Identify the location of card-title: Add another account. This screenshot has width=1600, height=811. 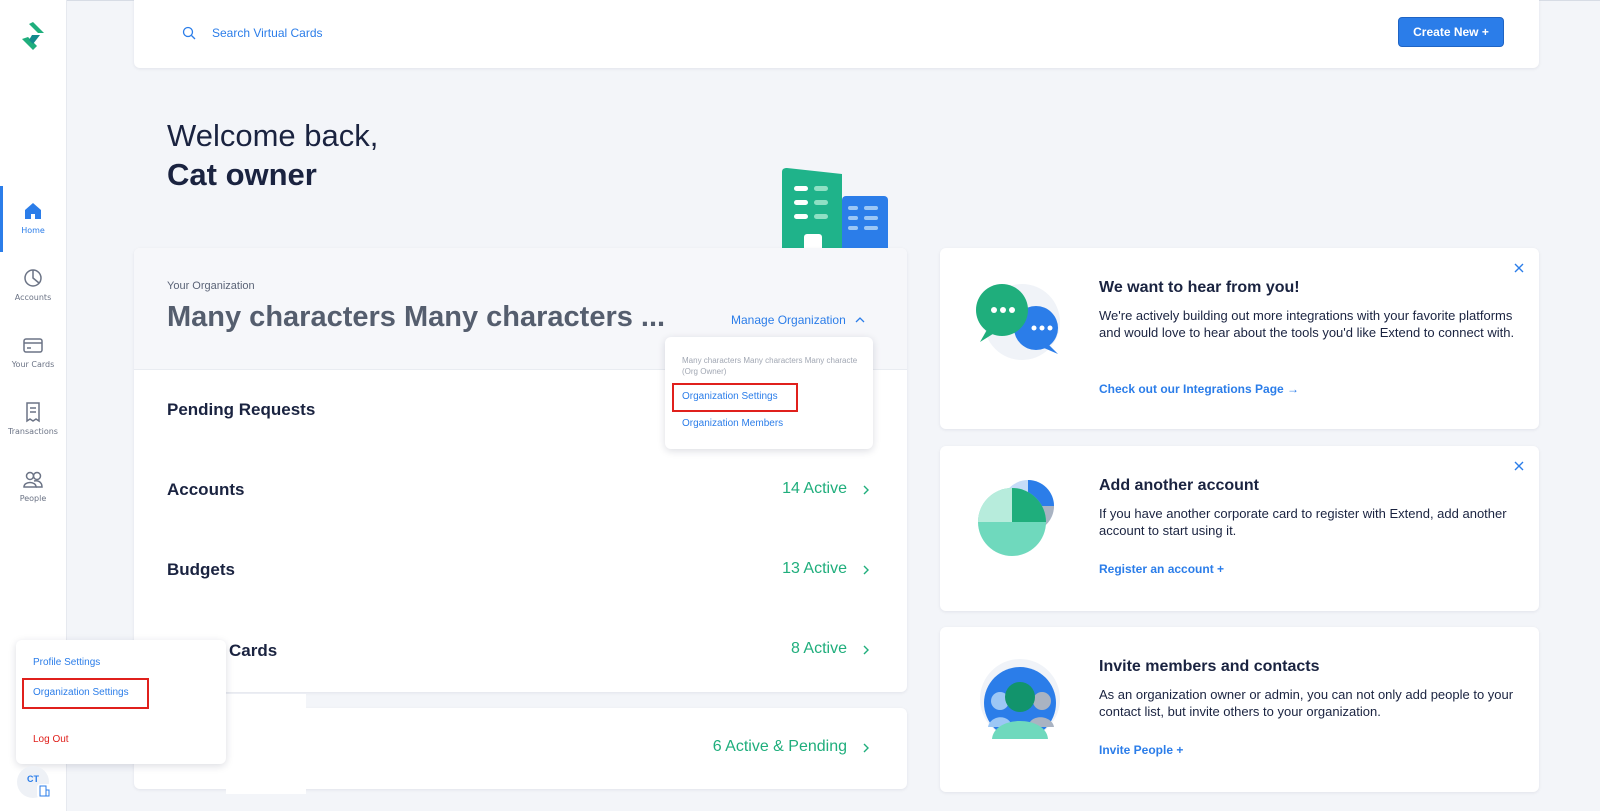
(1179, 485).